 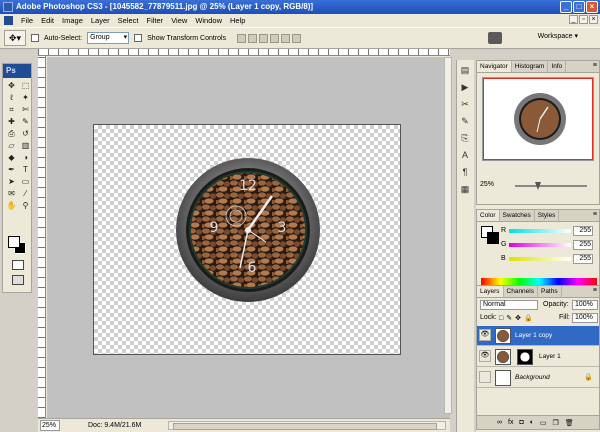 I want to click on auto-select-checkbox, so click(x=35, y=38).